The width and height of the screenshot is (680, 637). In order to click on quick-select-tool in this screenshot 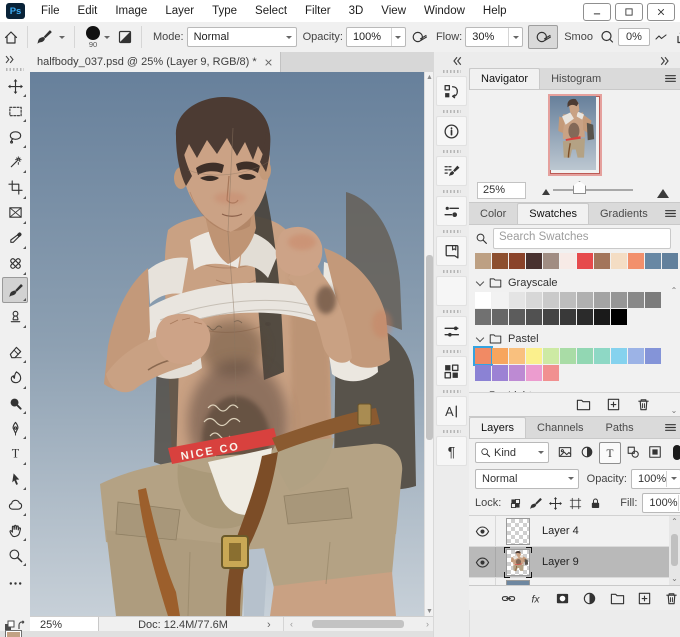, I will do `click(15, 162)`.